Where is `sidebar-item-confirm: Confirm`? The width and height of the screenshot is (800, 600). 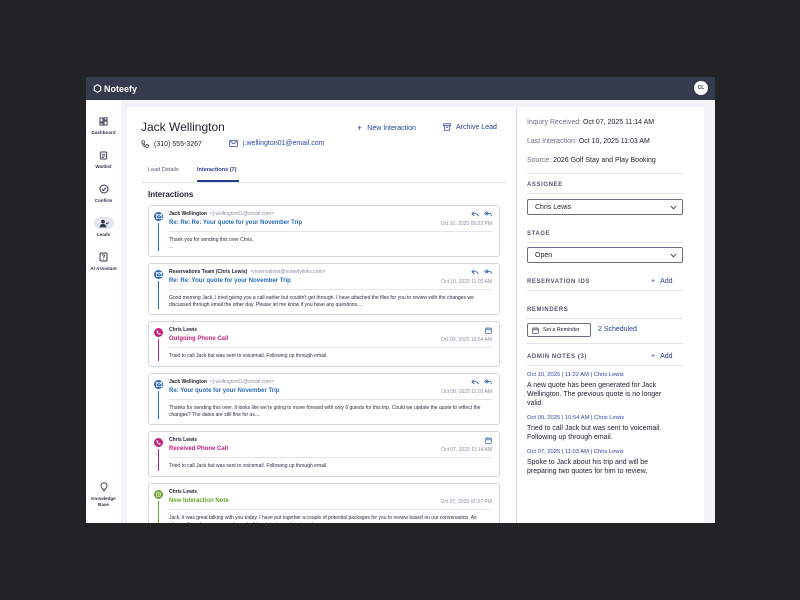 sidebar-item-confirm: Confirm is located at coordinates (103, 193).